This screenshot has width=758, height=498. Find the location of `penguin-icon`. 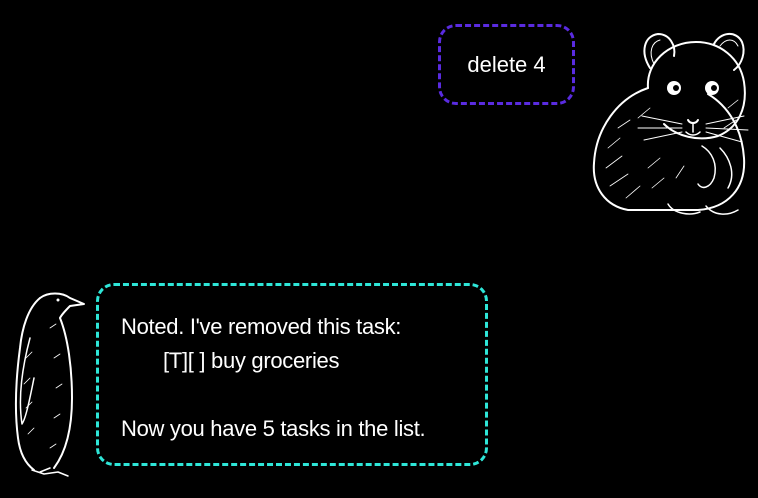

penguin-icon is located at coordinates (45, 383).